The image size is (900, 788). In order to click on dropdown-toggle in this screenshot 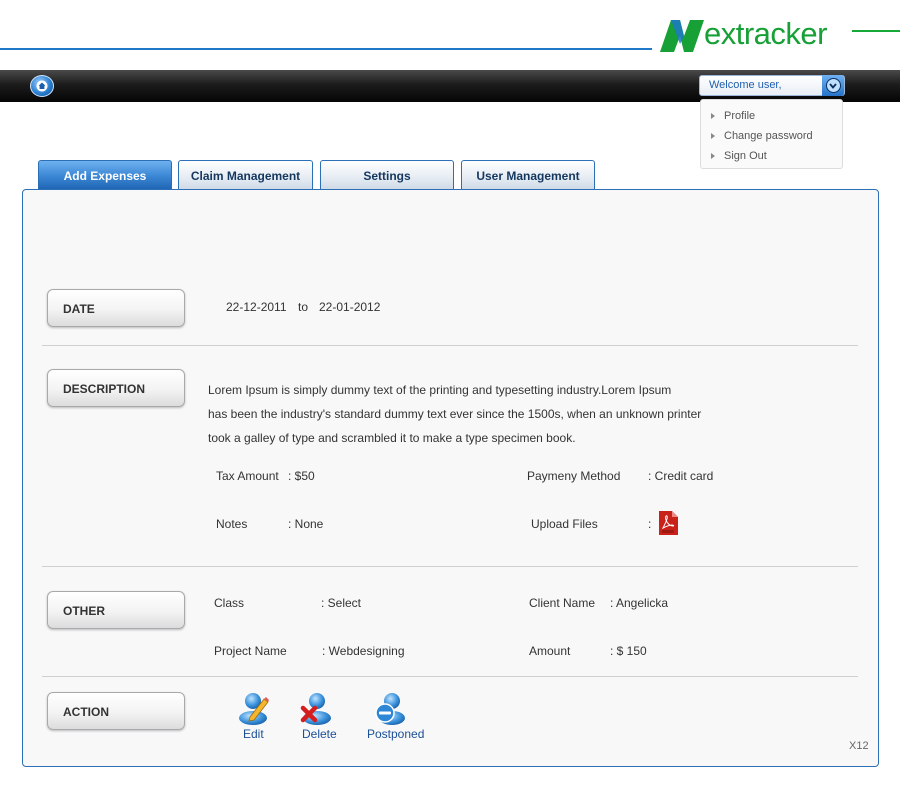, I will do `click(833, 85)`.